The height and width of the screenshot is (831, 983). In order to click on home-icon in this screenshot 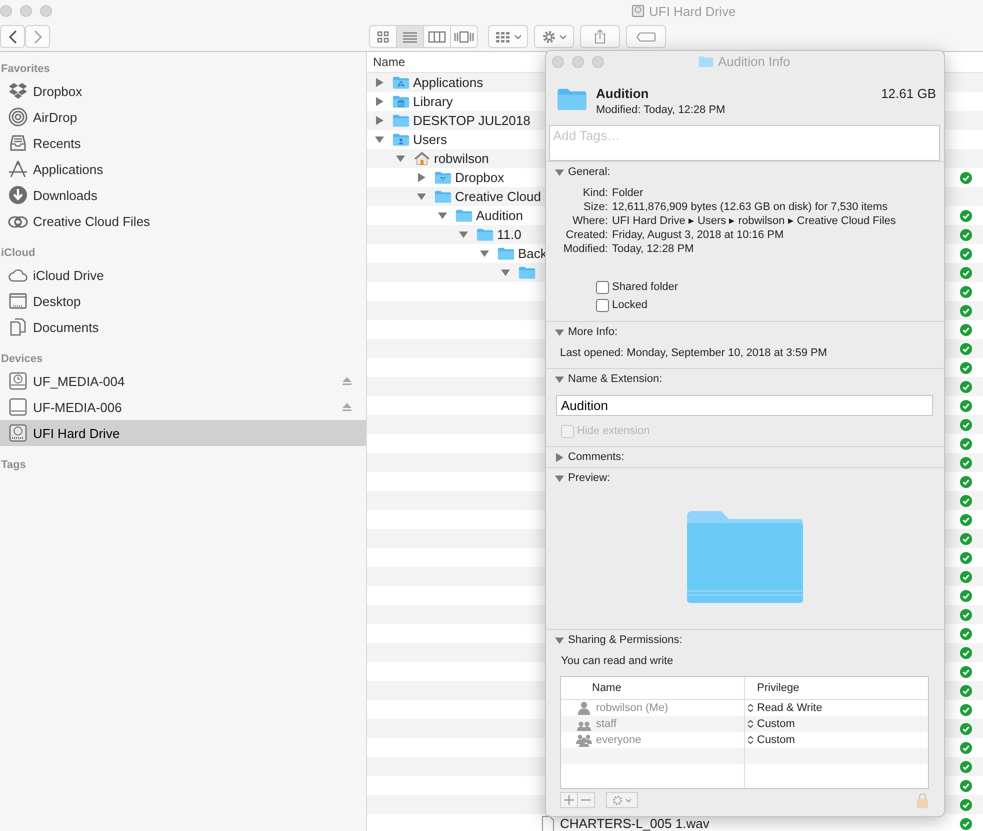, I will do `click(422, 158)`.